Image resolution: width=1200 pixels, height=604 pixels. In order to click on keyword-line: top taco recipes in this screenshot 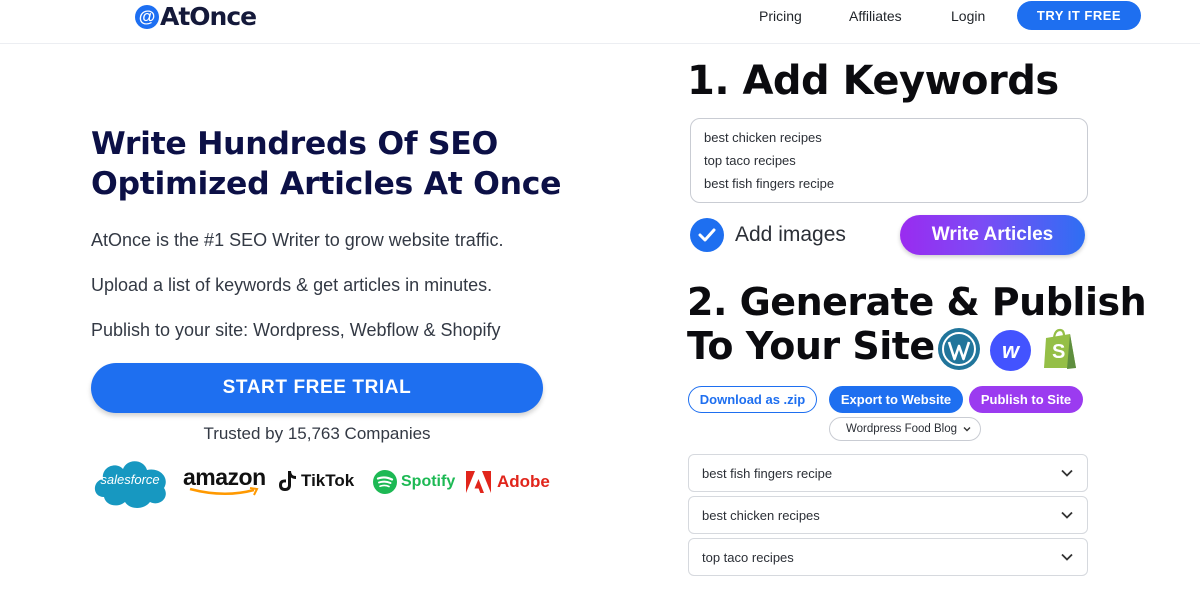, I will do `click(750, 160)`.